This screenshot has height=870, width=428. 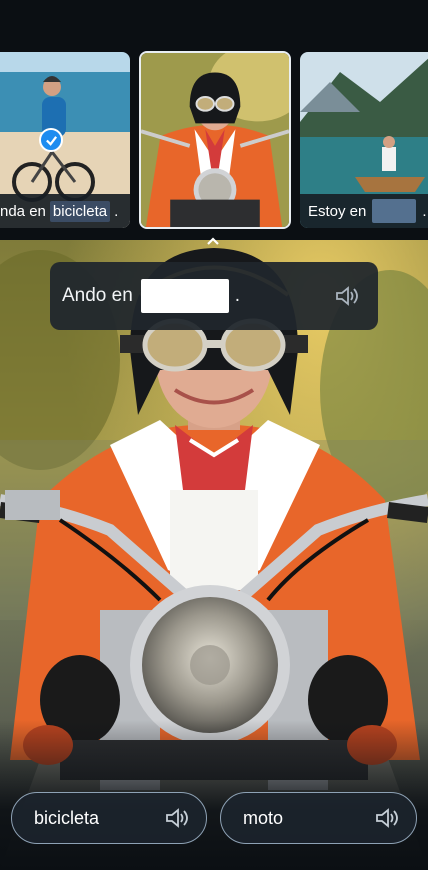 I want to click on chevron-up-icon, so click(x=213, y=241).